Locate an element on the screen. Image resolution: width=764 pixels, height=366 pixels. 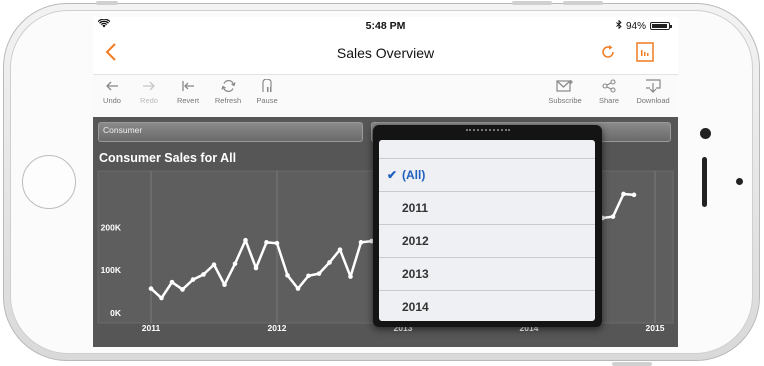
status-time: 5:48 PM is located at coordinates (385, 26).